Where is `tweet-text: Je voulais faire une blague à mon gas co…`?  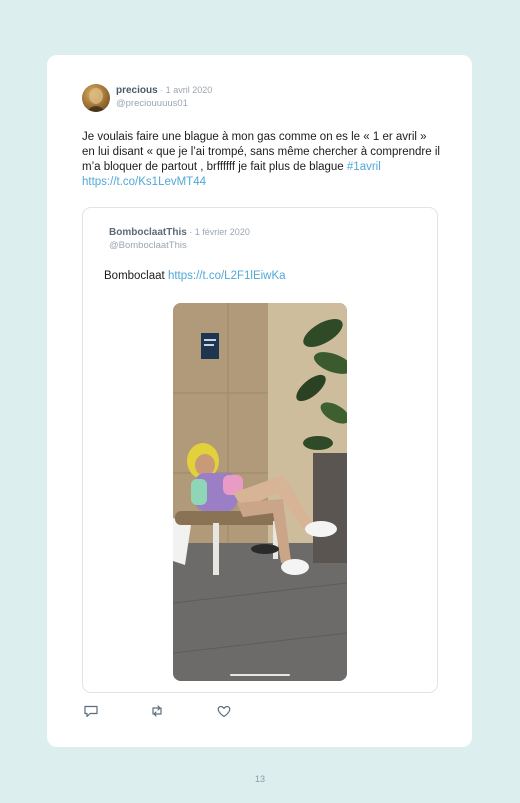
tweet-text: Je voulais faire une blague à mon gas co… is located at coordinates (262, 160).